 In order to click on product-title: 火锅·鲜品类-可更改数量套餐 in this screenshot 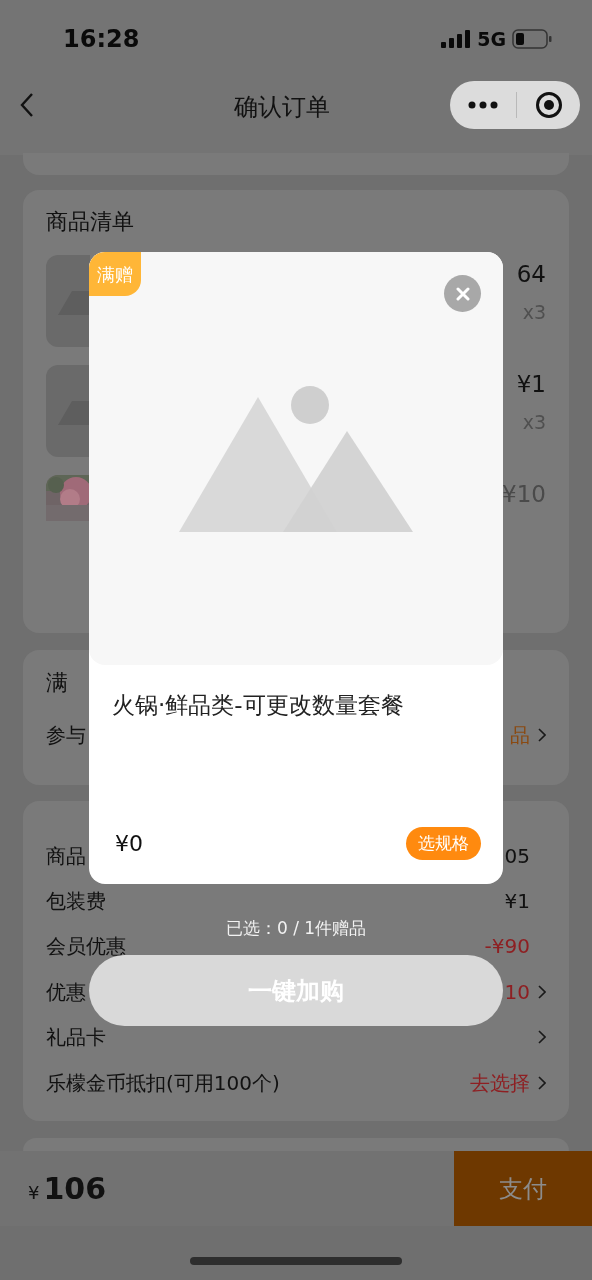, I will do `click(258, 705)`.